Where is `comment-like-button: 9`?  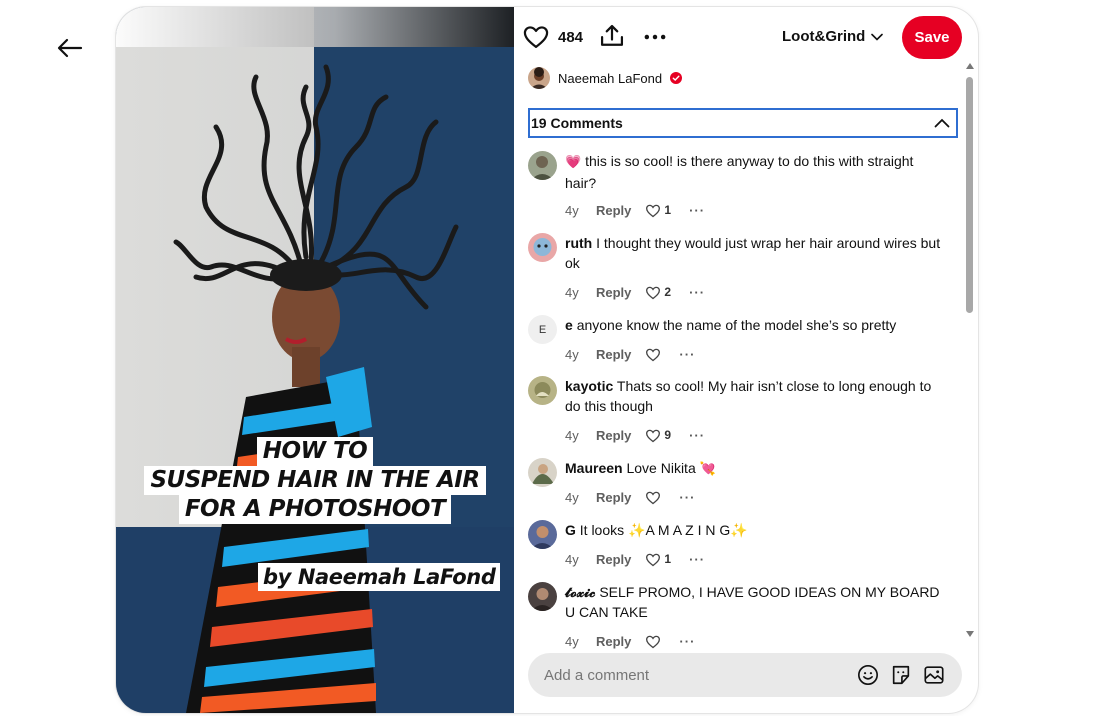
comment-like-button: 9 is located at coordinates (658, 435).